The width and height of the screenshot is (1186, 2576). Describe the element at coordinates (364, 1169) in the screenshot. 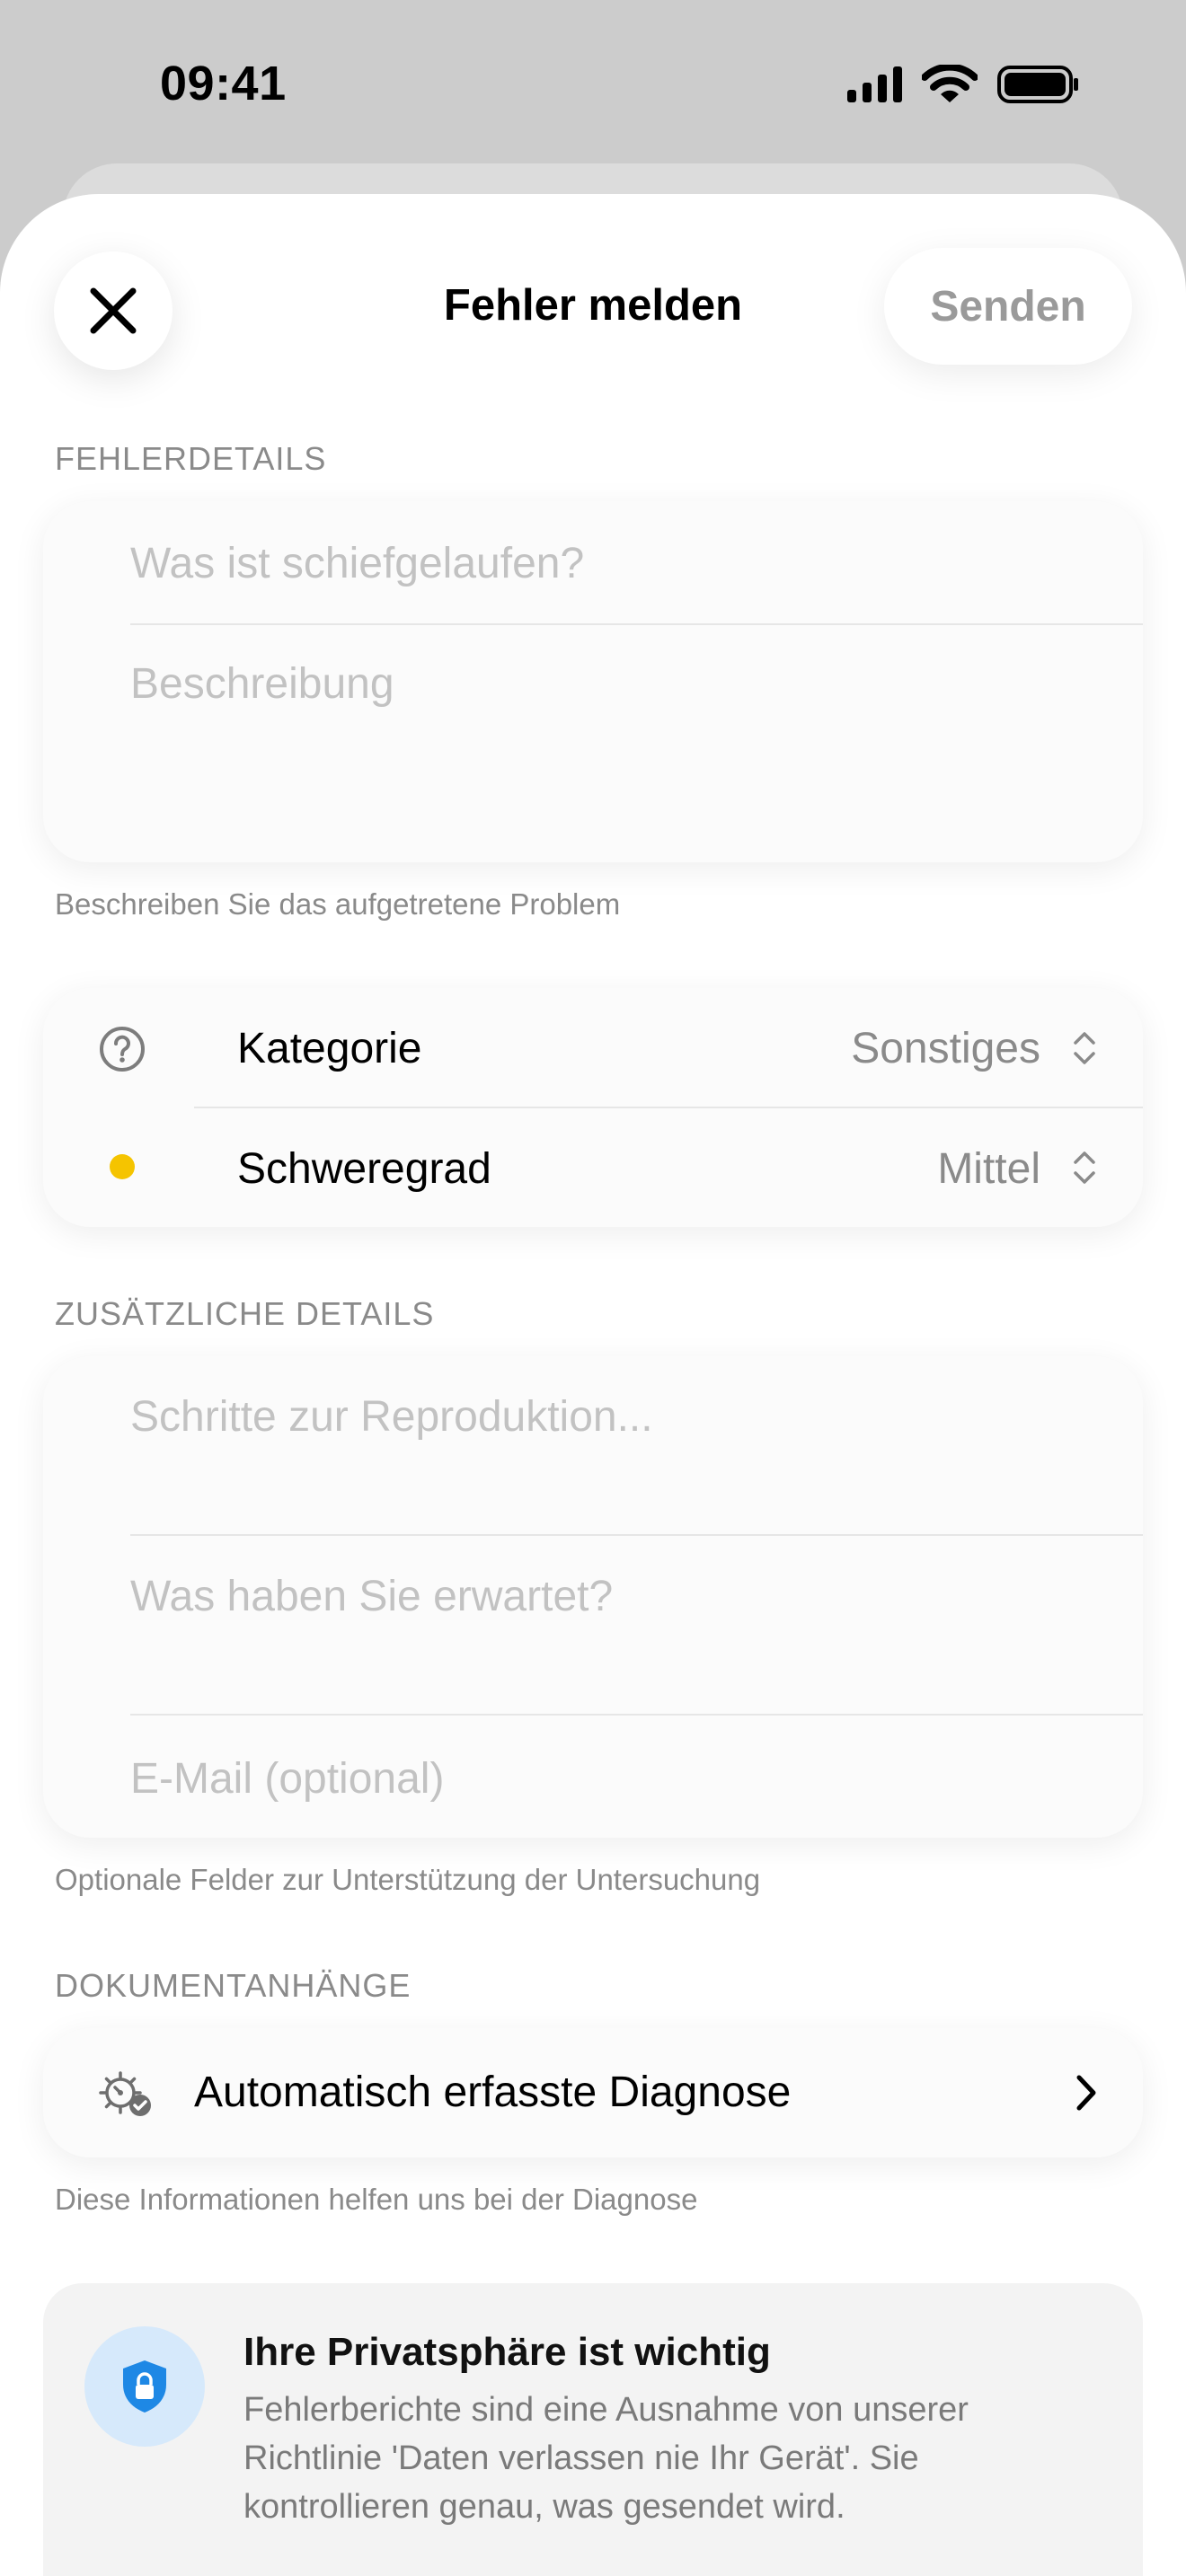

I see `severity-label: Schweregrad` at that location.